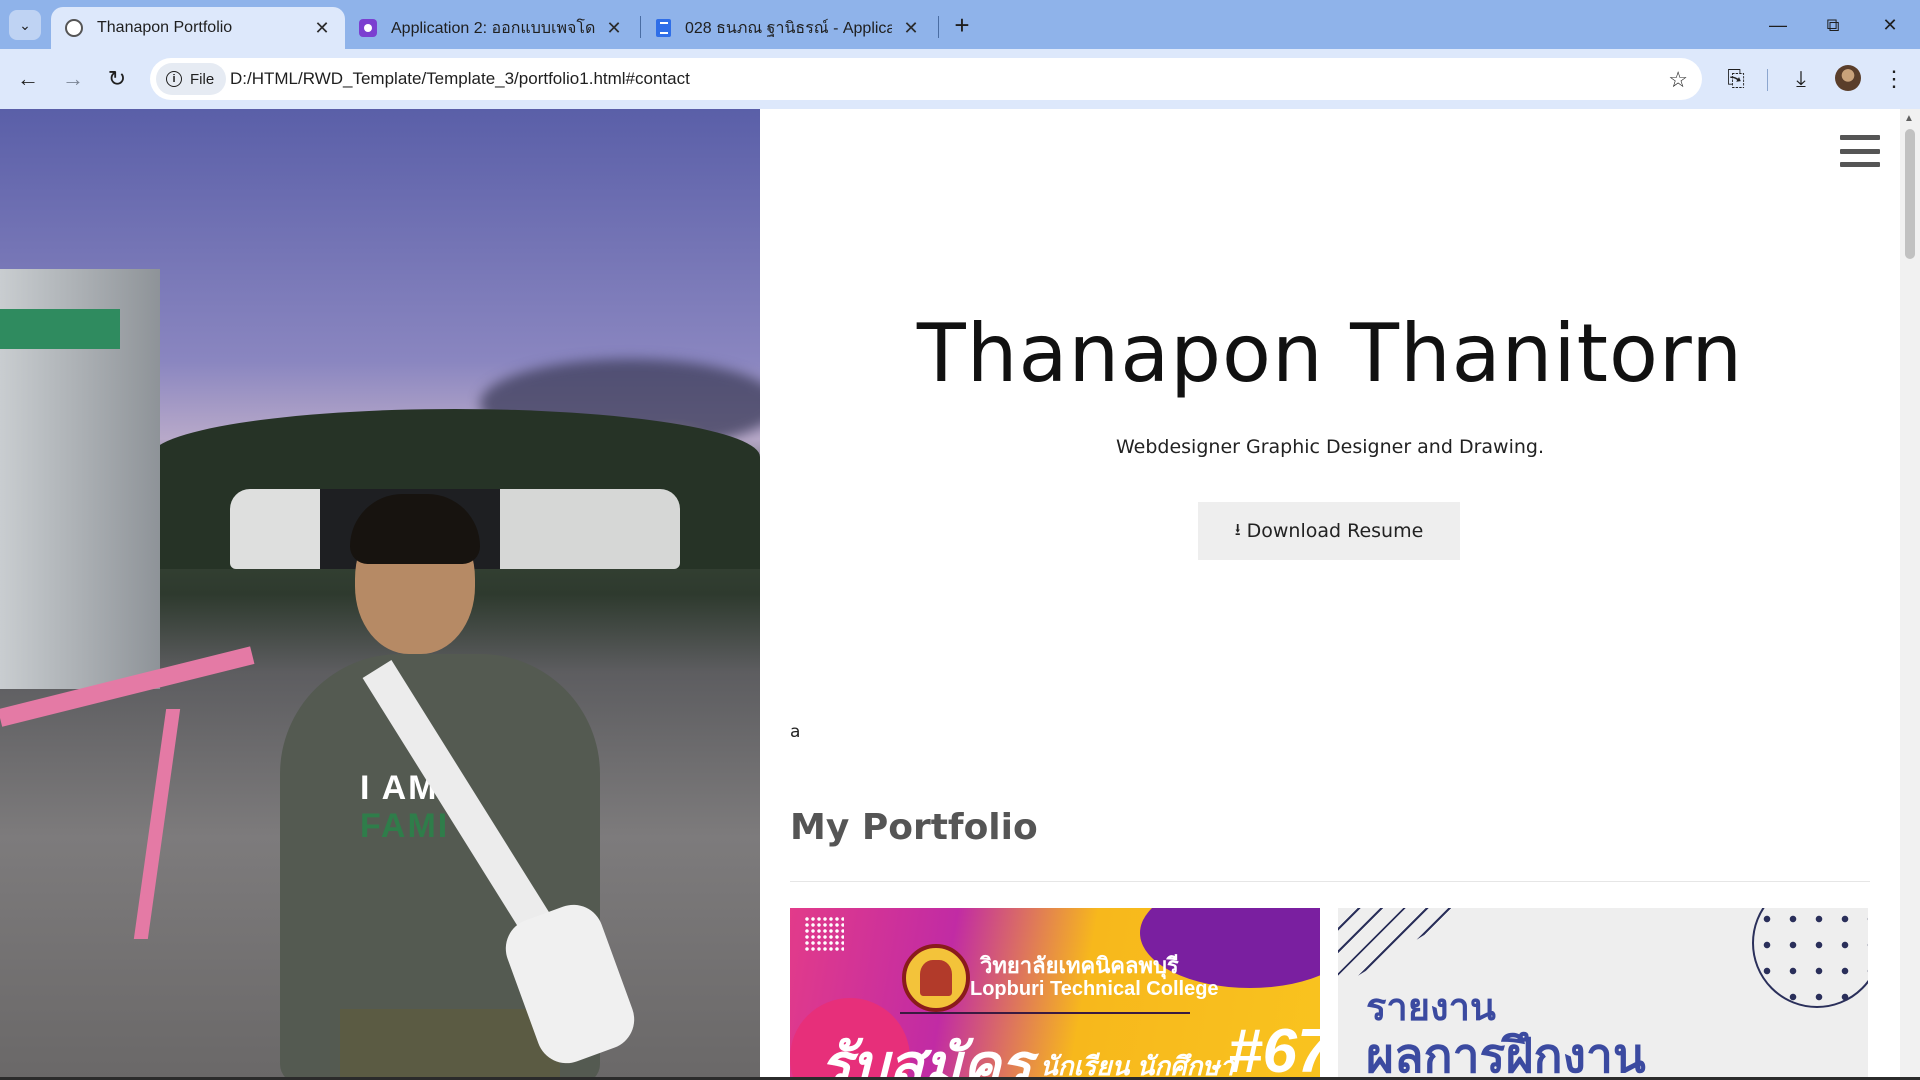 Image resolution: width=1920 pixels, height=1080 pixels. I want to click on tab-title: 028 ธนภณ ฐานิธรณ์ - Application, so click(788, 28).